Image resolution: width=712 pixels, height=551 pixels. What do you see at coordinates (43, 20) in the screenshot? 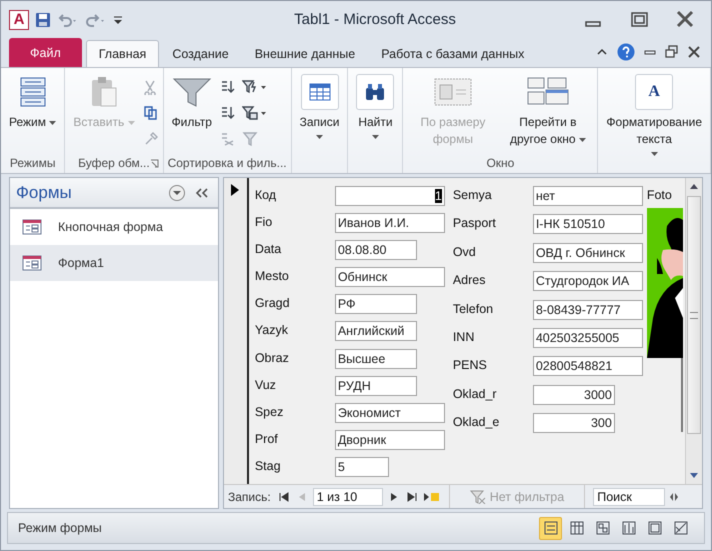
I see `save-icon` at bounding box center [43, 20].